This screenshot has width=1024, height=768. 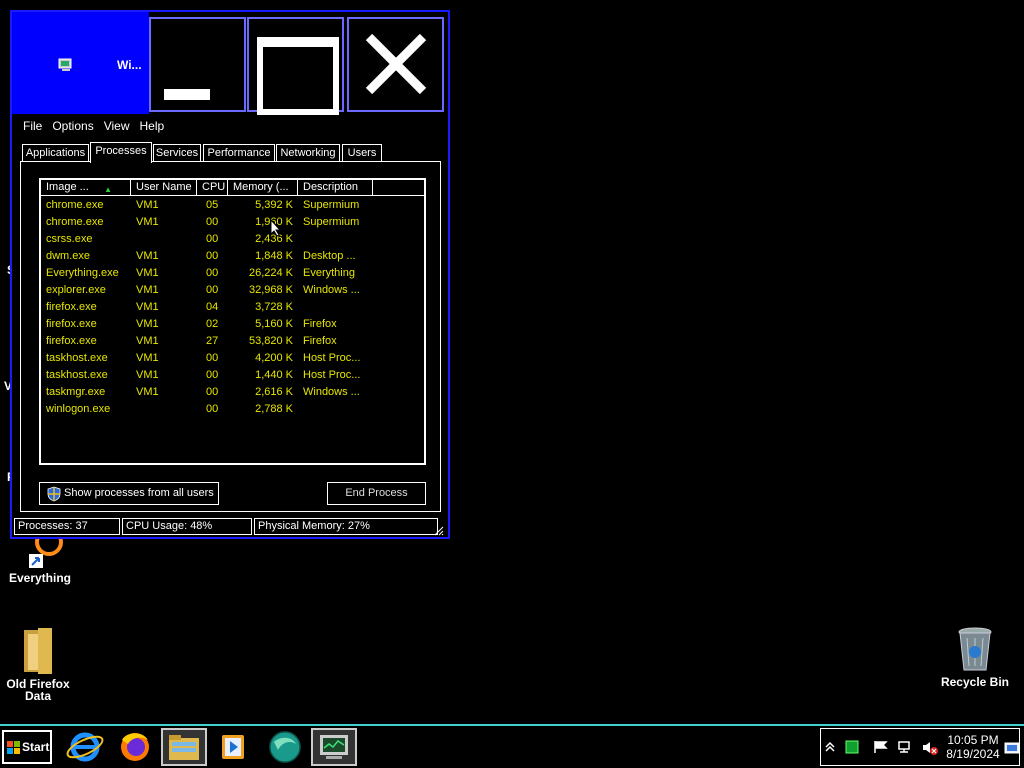 I want to click on volume-muted-icon, so click(x=930, y=748).